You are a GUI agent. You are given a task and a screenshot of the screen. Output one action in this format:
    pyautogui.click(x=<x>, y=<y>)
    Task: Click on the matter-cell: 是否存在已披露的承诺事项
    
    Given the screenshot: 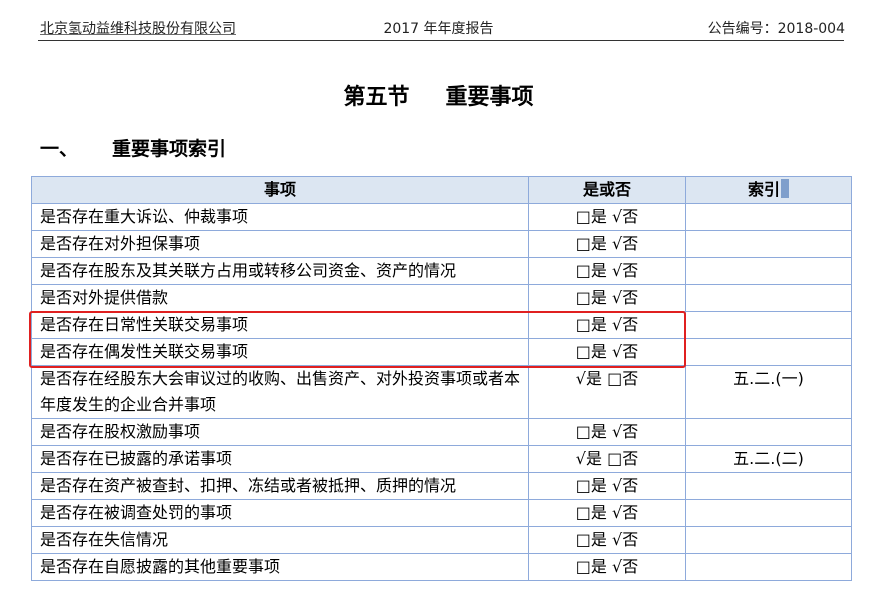 What is the action you would take?
    pyautogui.click(x=280, y=459)
    